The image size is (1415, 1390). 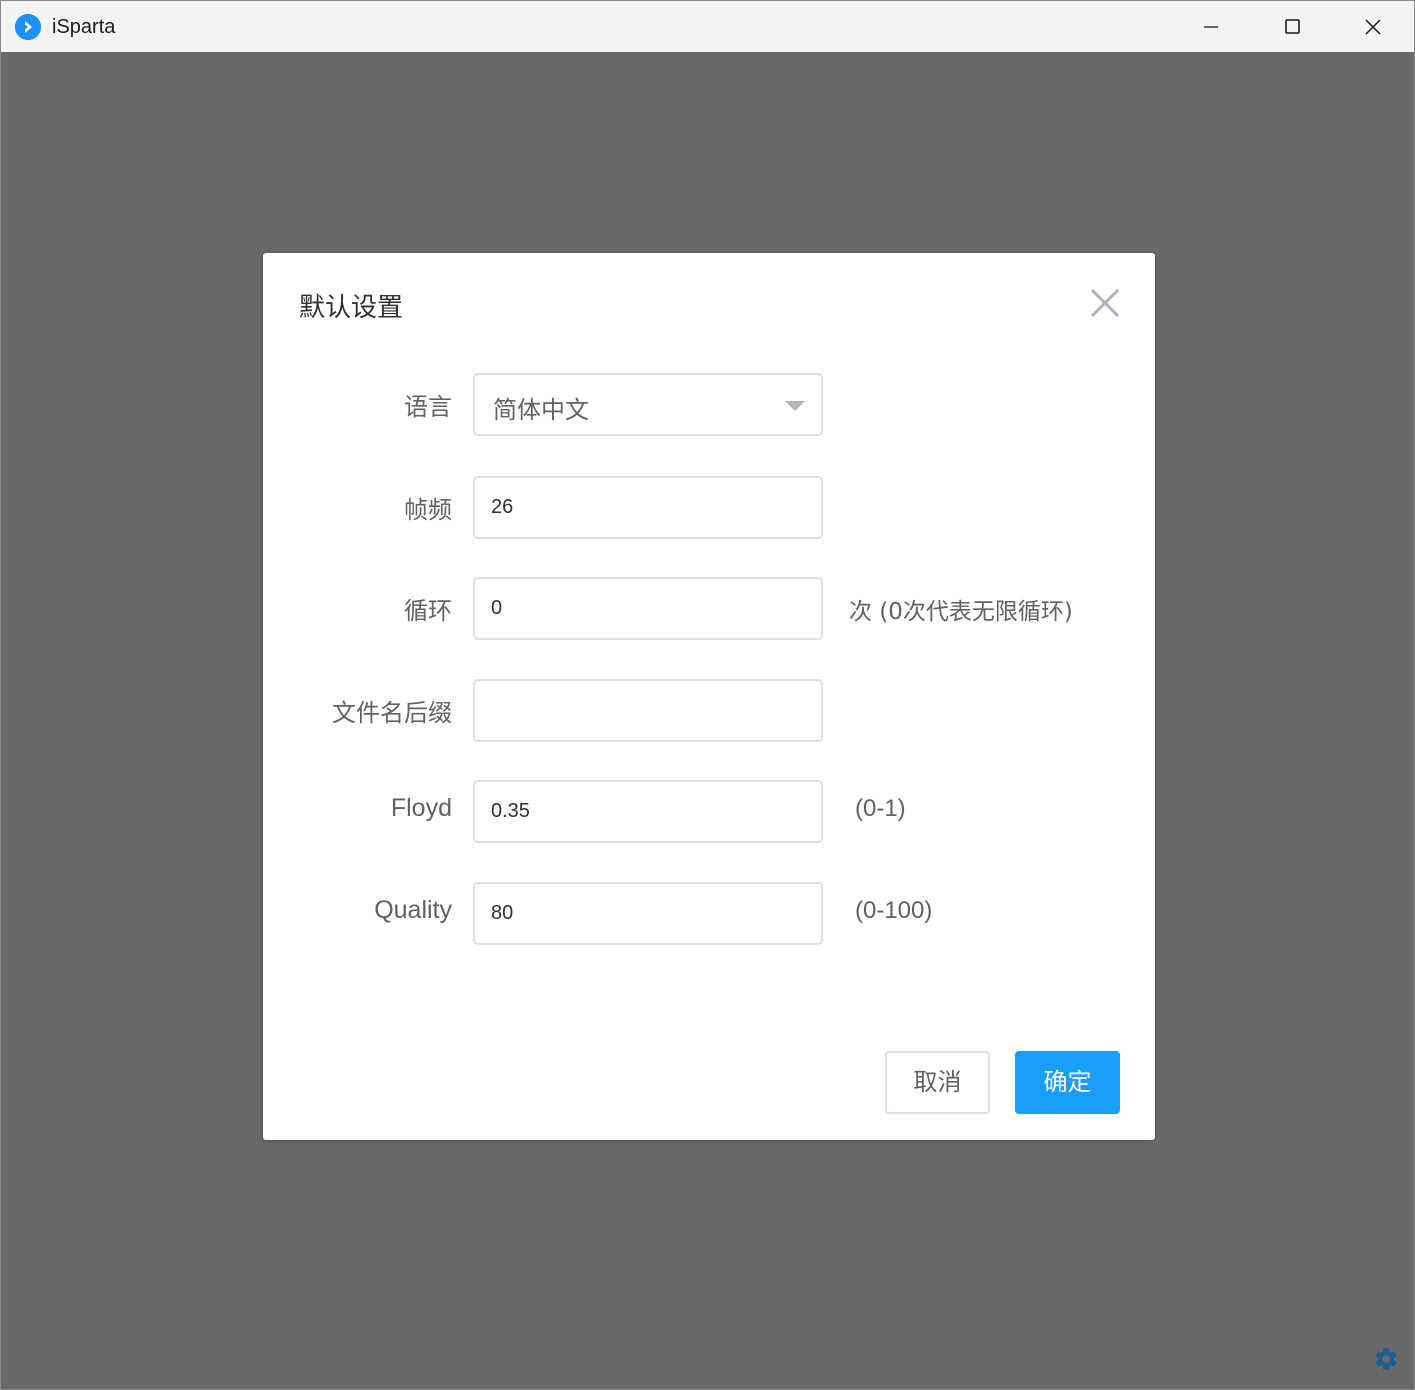 What do you see at coordinates (937, 1082) in the screenshot?
I see `cancel-button: 取消` at bounding box center [937, 1082].